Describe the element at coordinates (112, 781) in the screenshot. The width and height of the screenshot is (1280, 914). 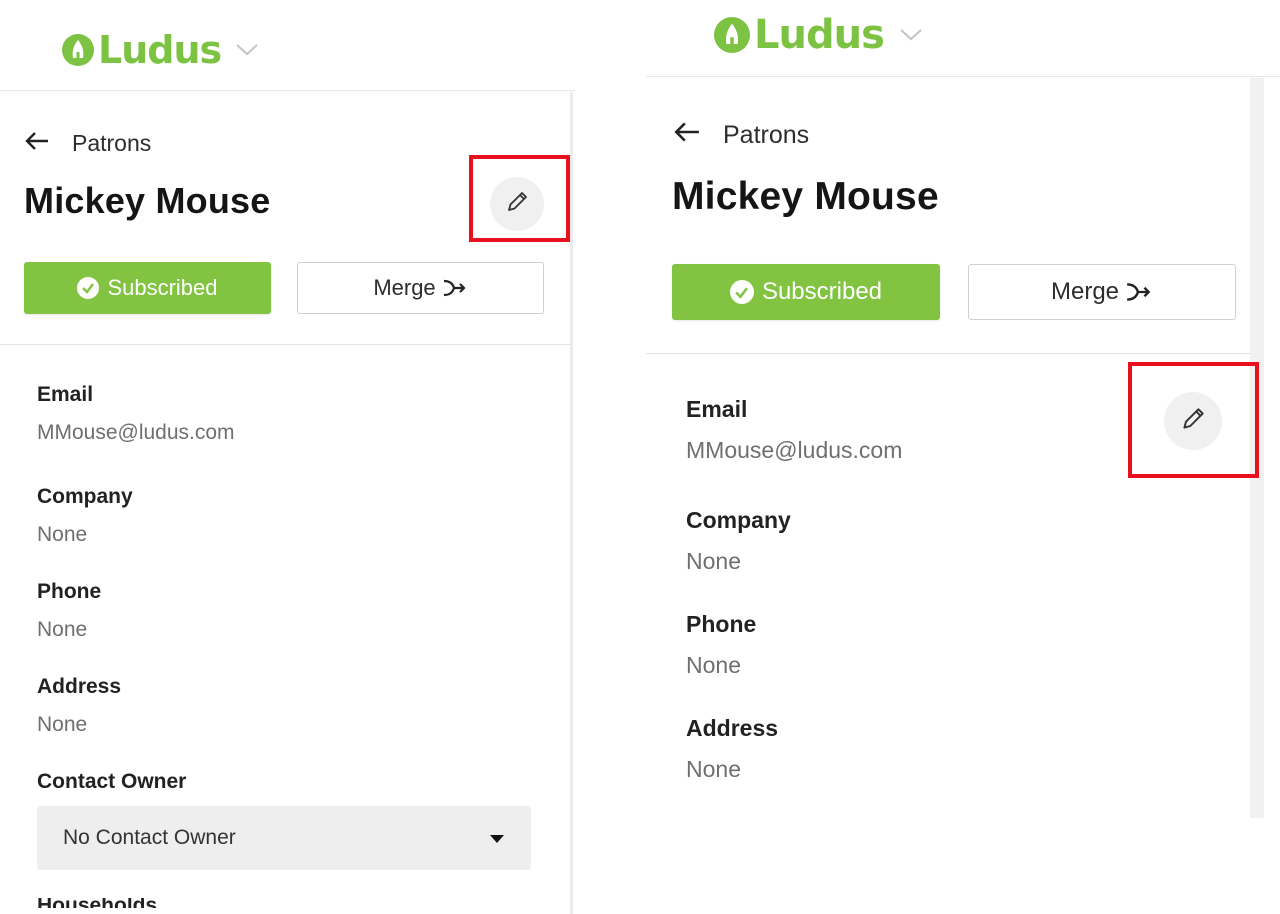
I see `contact-owner-label: Contact Owner` at that location.